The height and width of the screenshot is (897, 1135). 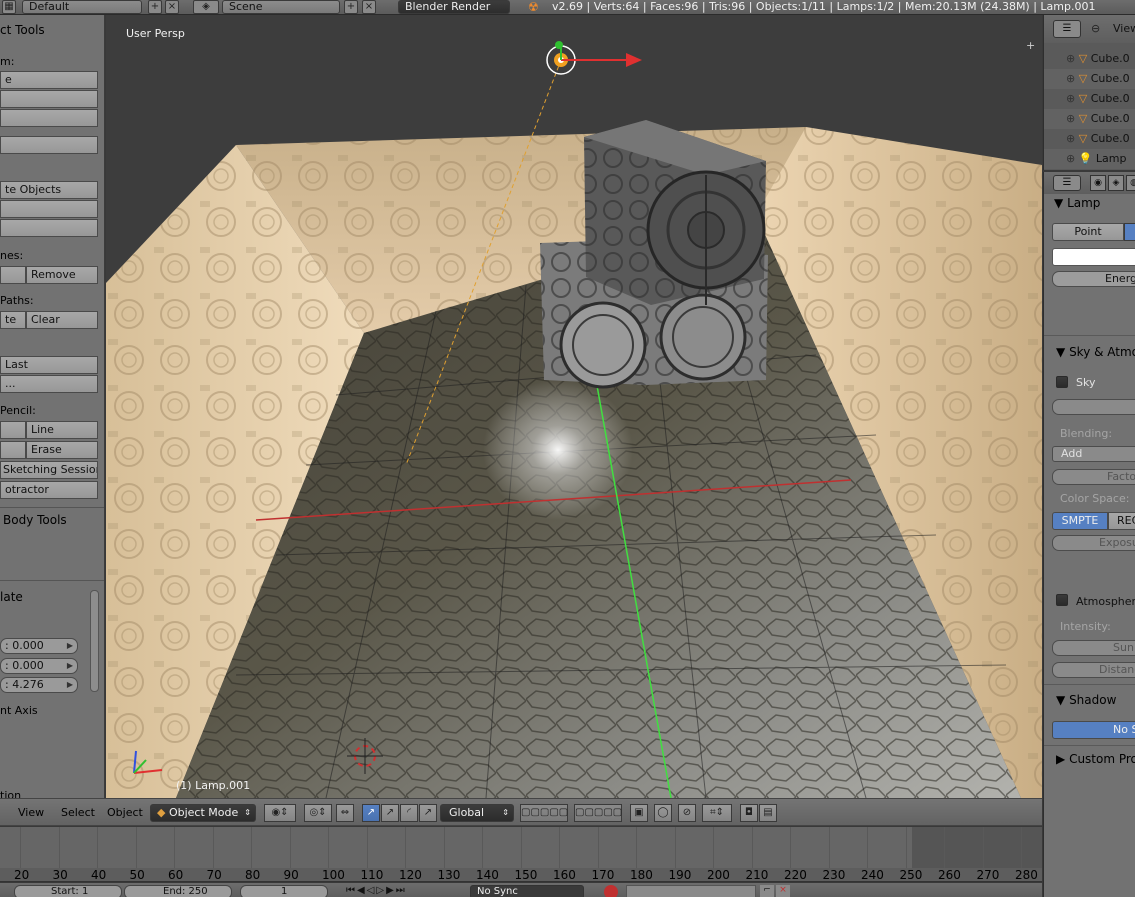 What do you see at coordinates (172, 7) in the screenshot?
I see `remove-layout-icon: ×` at bounding box center [172, 7].